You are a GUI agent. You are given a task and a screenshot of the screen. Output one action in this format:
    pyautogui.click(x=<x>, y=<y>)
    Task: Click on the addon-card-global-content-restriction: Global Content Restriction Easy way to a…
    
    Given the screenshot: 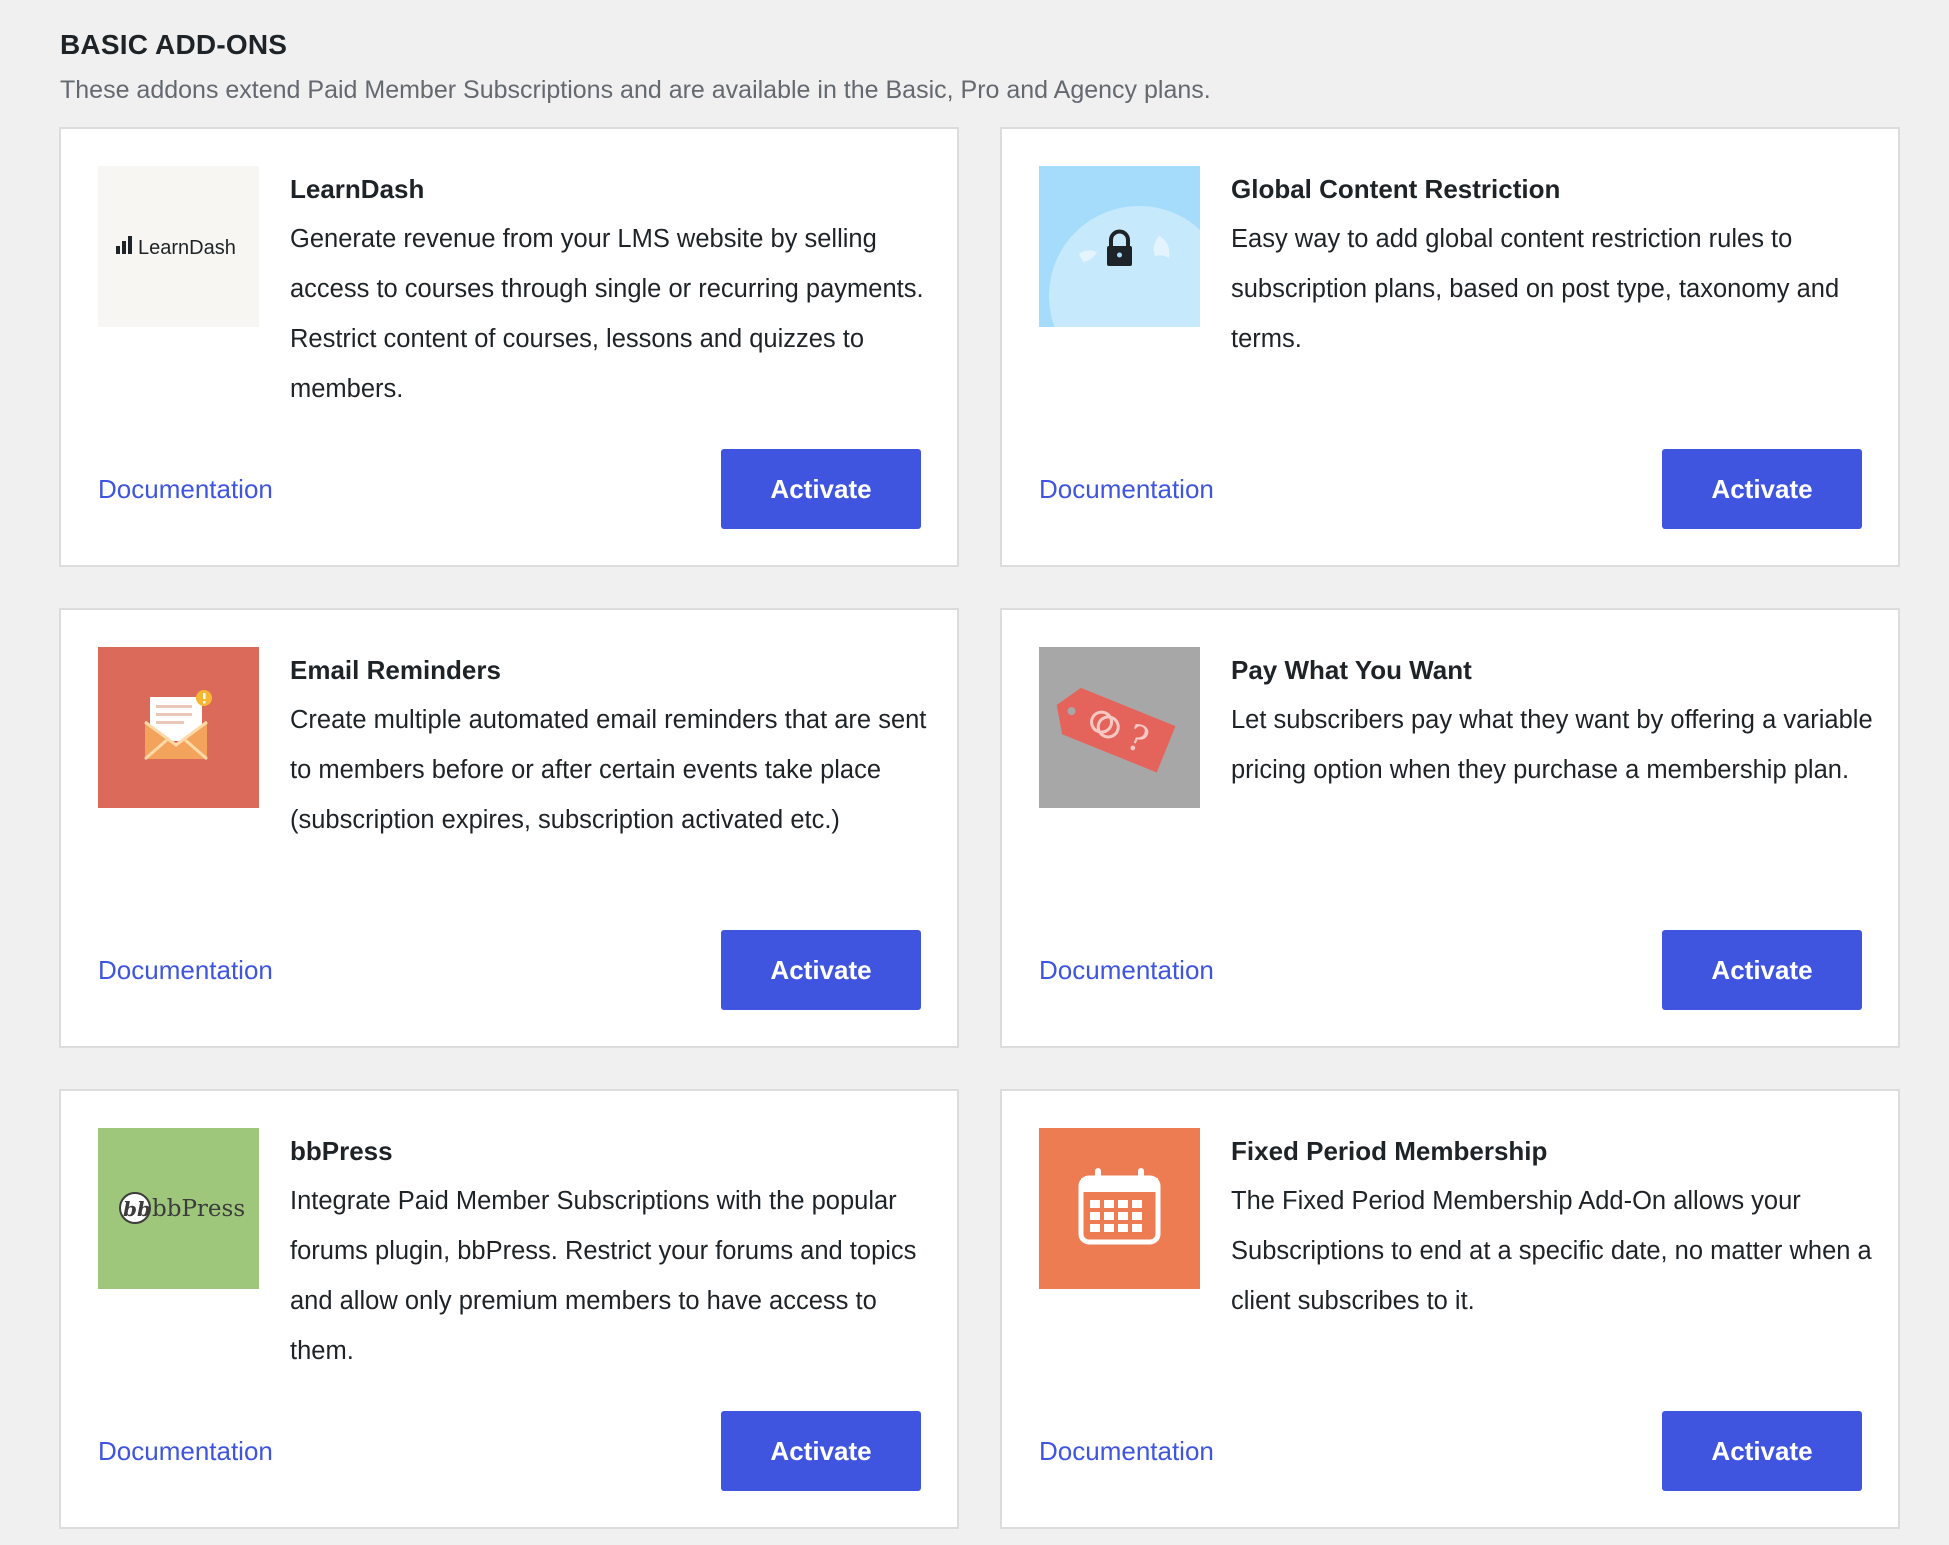 What is the action you would take?
    pyautogui.click(x=1450, y=347)
    